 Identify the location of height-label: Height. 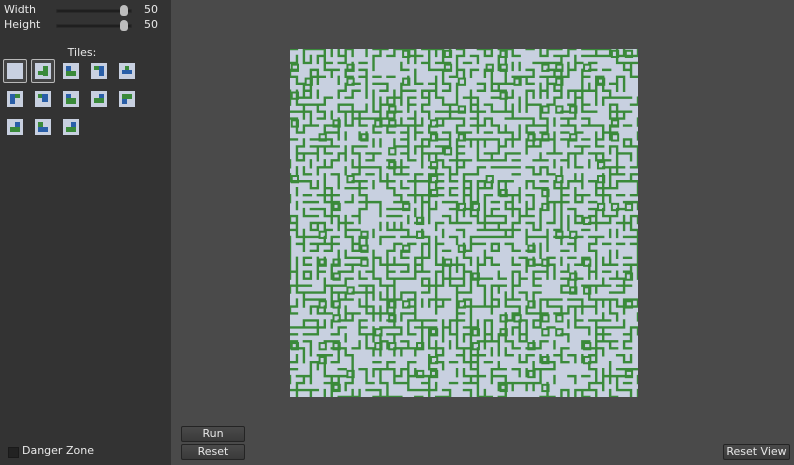
(22, 24).